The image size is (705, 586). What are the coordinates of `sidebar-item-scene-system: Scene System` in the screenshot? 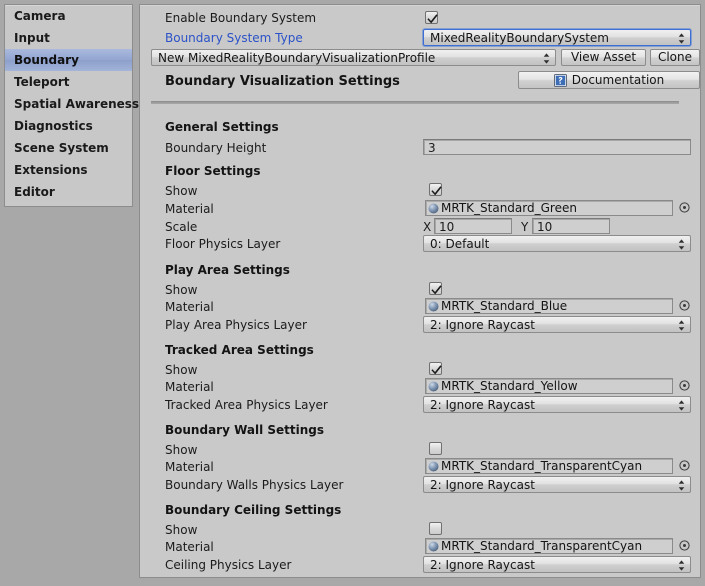 It's located at (68, 148).